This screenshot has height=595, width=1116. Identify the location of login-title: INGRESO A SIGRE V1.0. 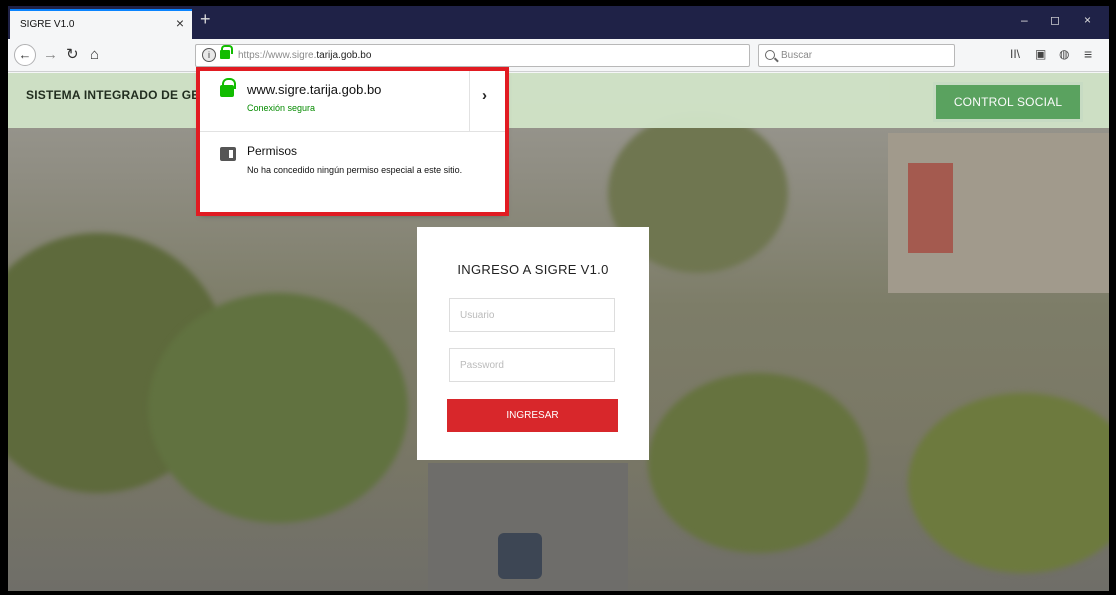
(533, 269).